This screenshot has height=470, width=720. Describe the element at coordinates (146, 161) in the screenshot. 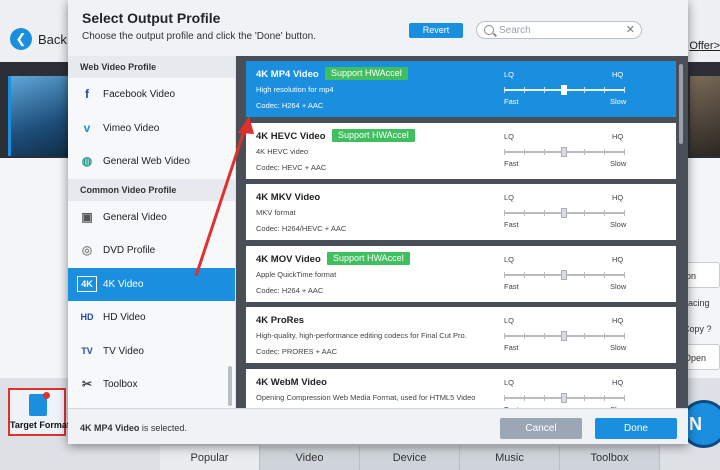

I see `sidebar-item-label: General Web Video` at that location.